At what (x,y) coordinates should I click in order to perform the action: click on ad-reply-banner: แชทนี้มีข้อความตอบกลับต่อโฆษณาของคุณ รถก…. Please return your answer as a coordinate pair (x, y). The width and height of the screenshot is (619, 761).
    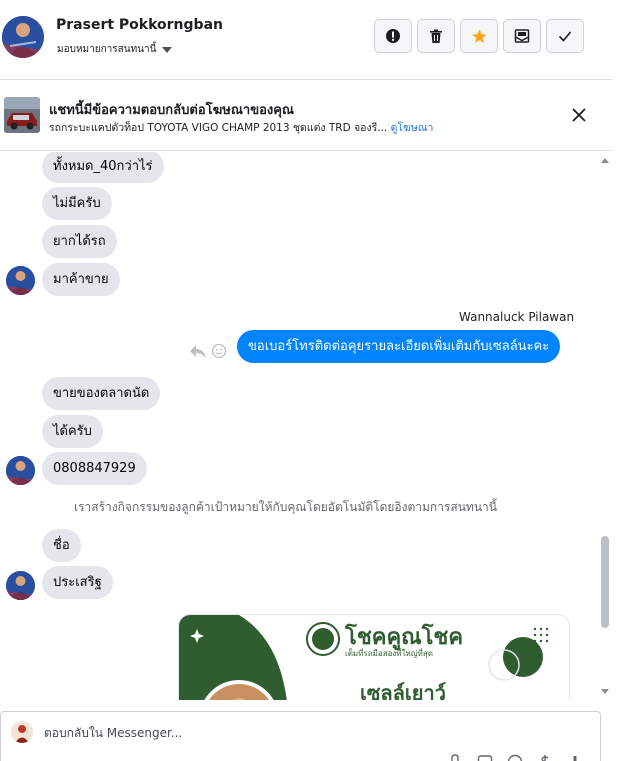
    Looking at the image, I should click on (306, 116).